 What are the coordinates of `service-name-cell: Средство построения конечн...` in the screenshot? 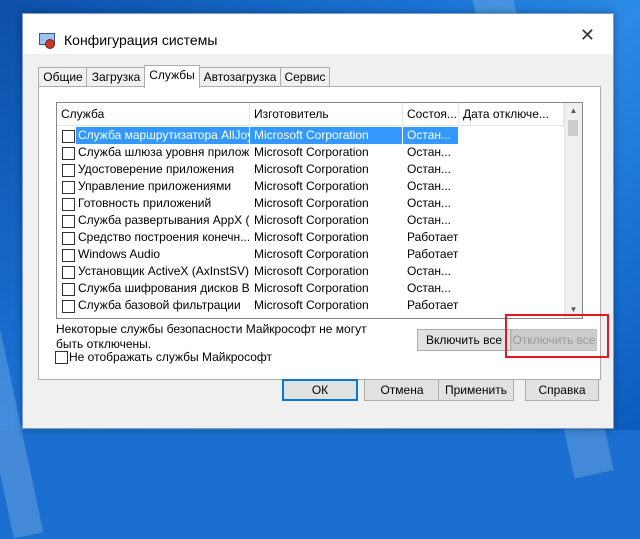 It's located at (153, 237).